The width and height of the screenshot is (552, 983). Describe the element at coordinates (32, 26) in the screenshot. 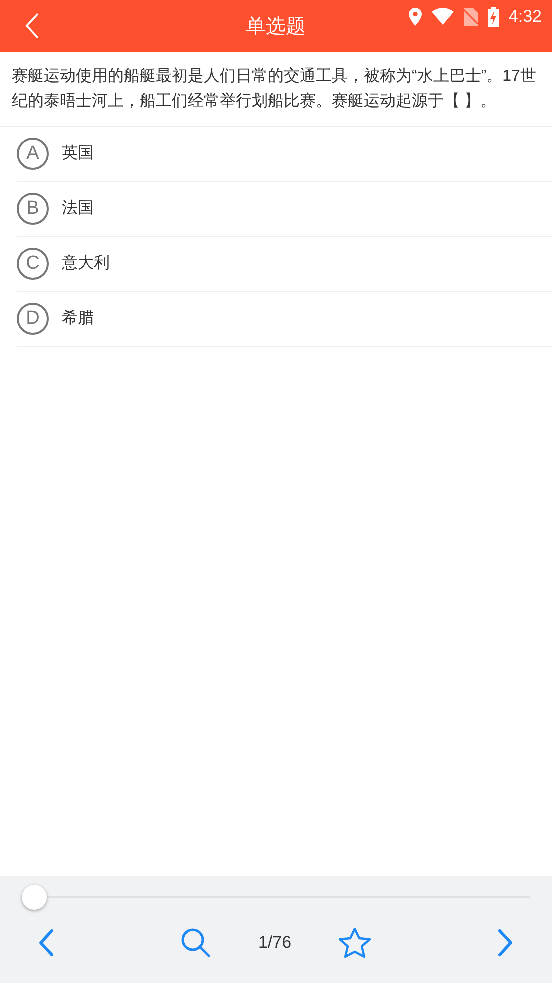

I see `back-icon` at that location.